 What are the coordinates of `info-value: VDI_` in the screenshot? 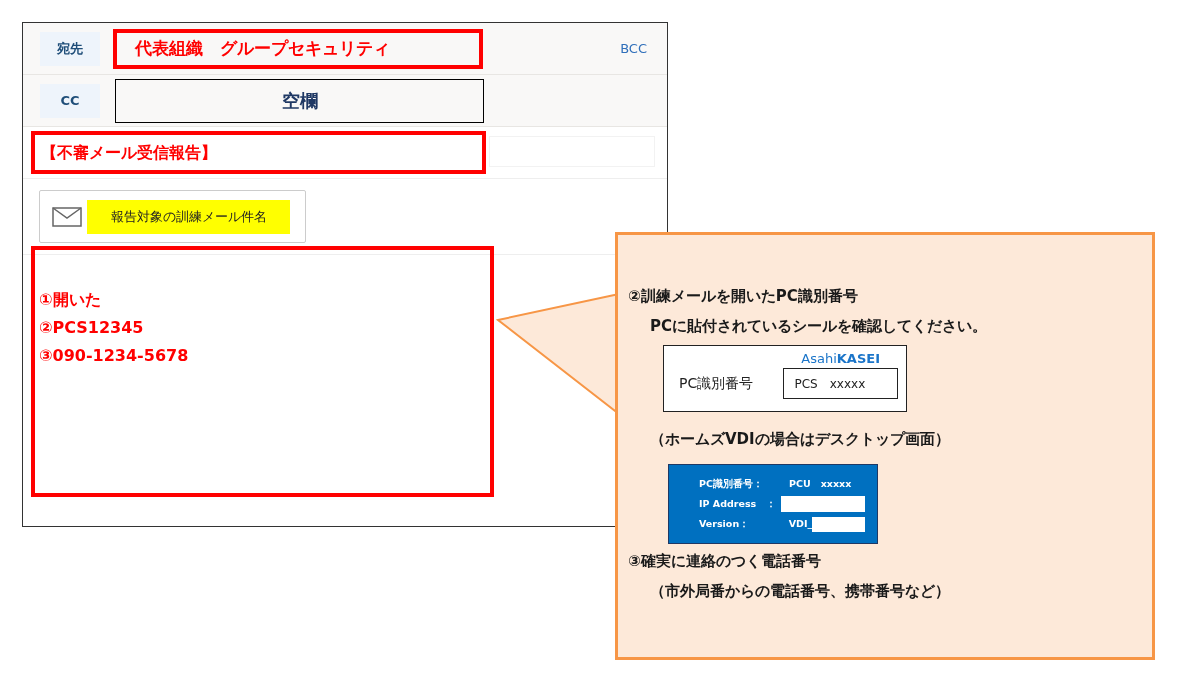 It's located at (800, 523).